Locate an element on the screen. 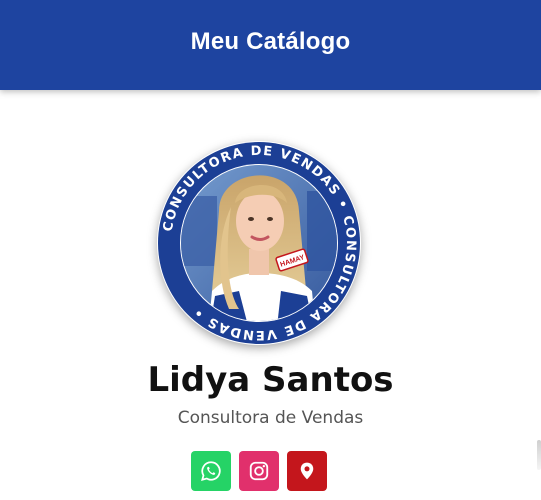 This screenshot has width=541, height=500. location-button is located at coordinates (307, 471).